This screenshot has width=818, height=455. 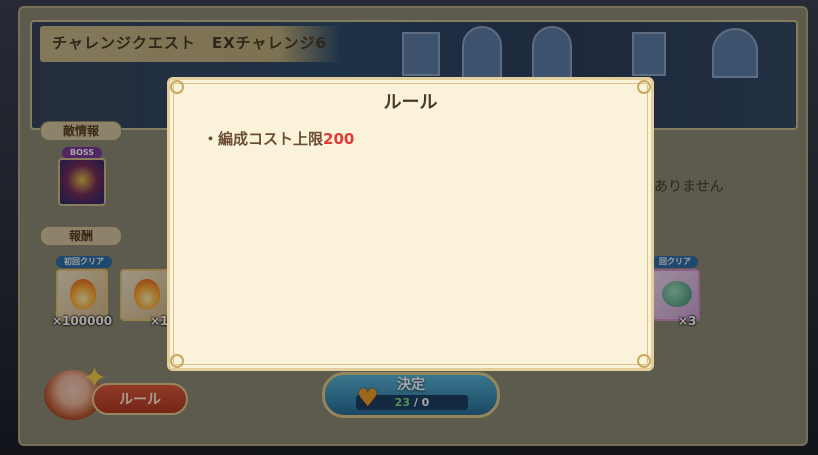 I want to click on rule-text: ・編成コスト上限200, so click(x=278, y=138).